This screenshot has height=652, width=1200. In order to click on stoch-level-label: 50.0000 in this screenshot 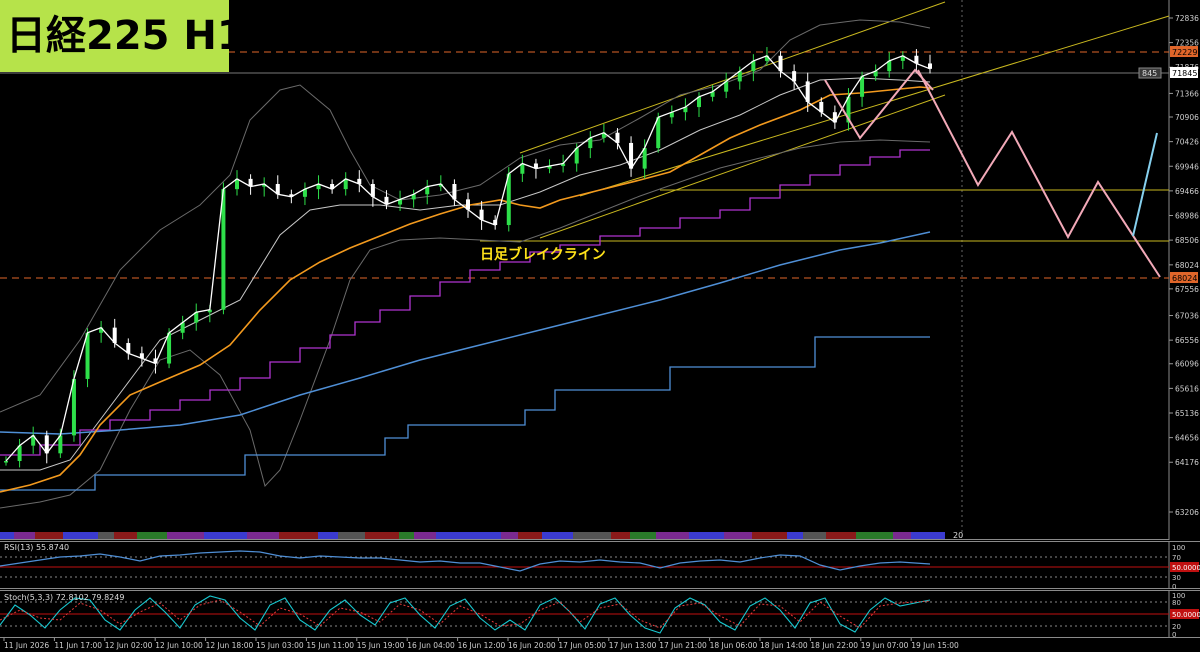, I will do `click(1186, 615)`.